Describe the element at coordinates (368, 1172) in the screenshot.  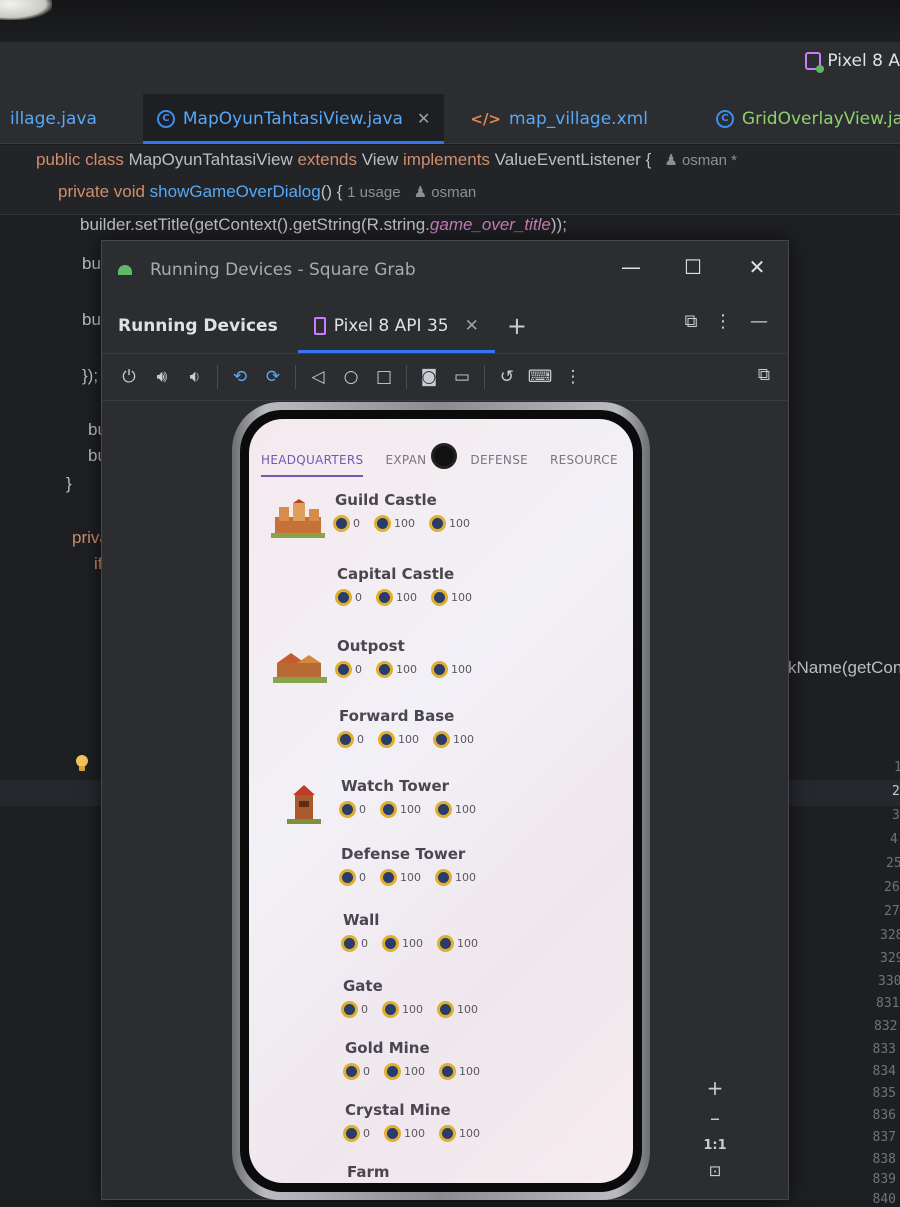
I see `building-name: Farm` at that location.